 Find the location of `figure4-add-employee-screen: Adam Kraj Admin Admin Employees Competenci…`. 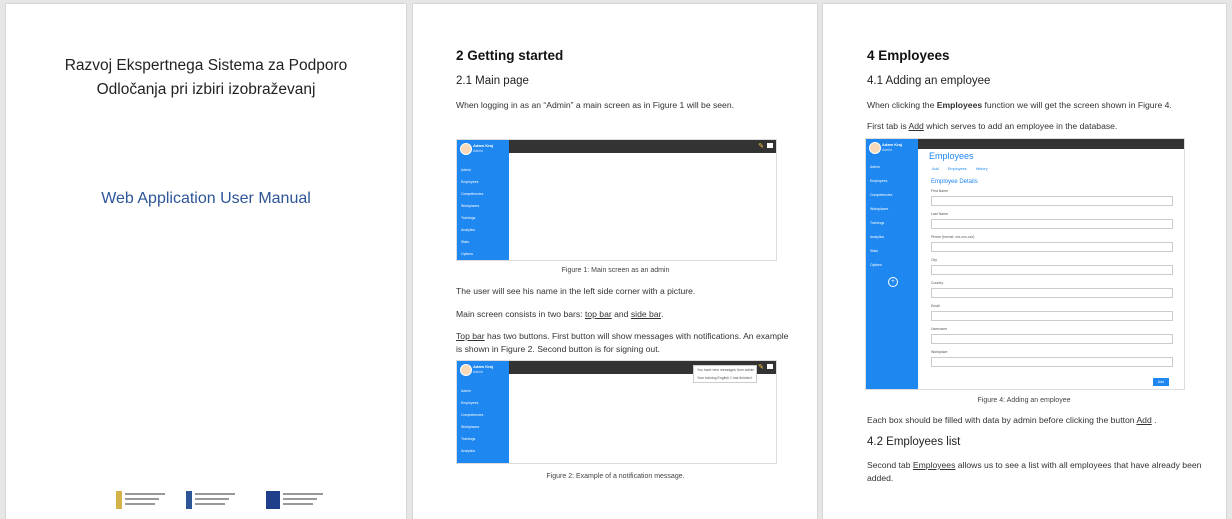

figure4-add-employee-screen: Adam Kraj Admin Admin Employees Competenci… is located at coordinates (1025, 264).